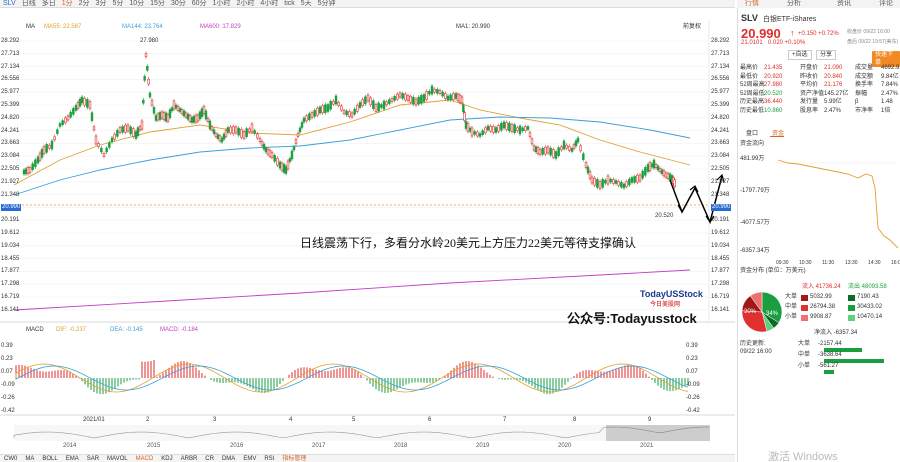  What do you see at coordinates (864, 68) in the screenshot?
I see `stat-cell: 成交量` at bounding box center [864, 68].